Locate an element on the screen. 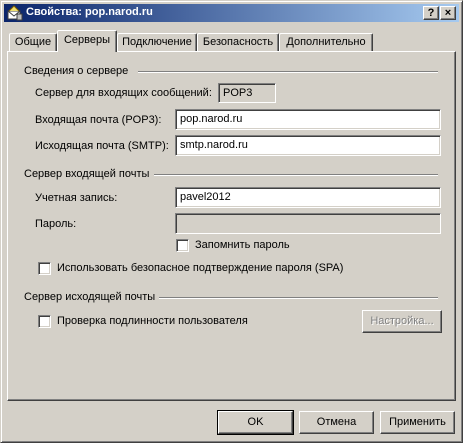 This screenshot has height=443, width=463. auth-checkbox is located at coordinates (44, 321).